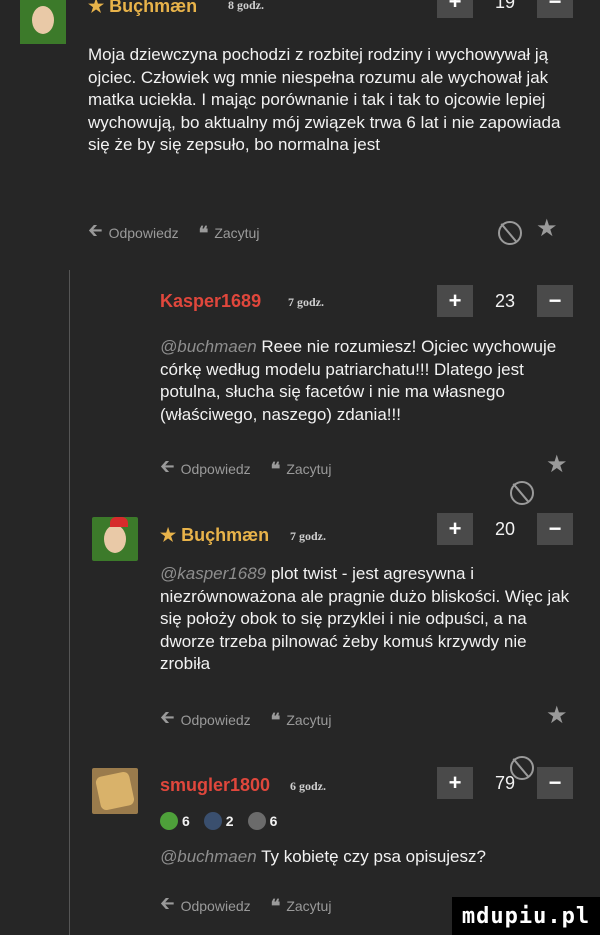 This screenshot has width=600, height=935. Describe the element at coordinates (246, 6) in the screenshot. I see `top-time: 8 godz.` at that location.